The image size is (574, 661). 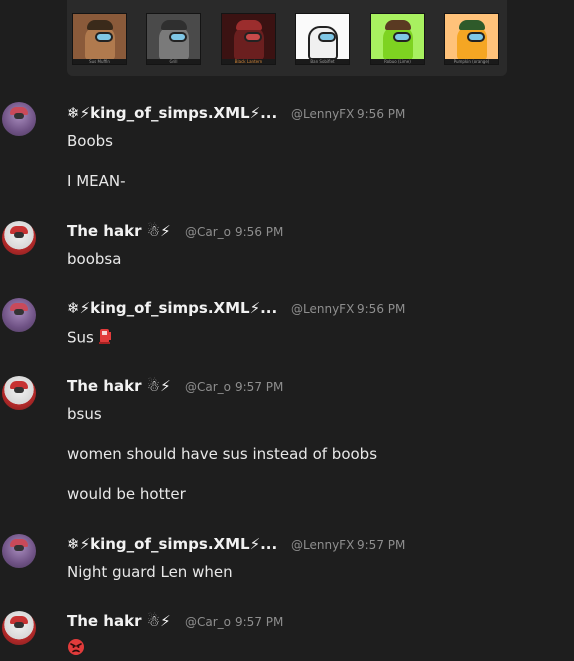 What do you see at coordinates (84, 414) in the screenshot?
I see `message-text: bsus` at bounding box center [84, 414].